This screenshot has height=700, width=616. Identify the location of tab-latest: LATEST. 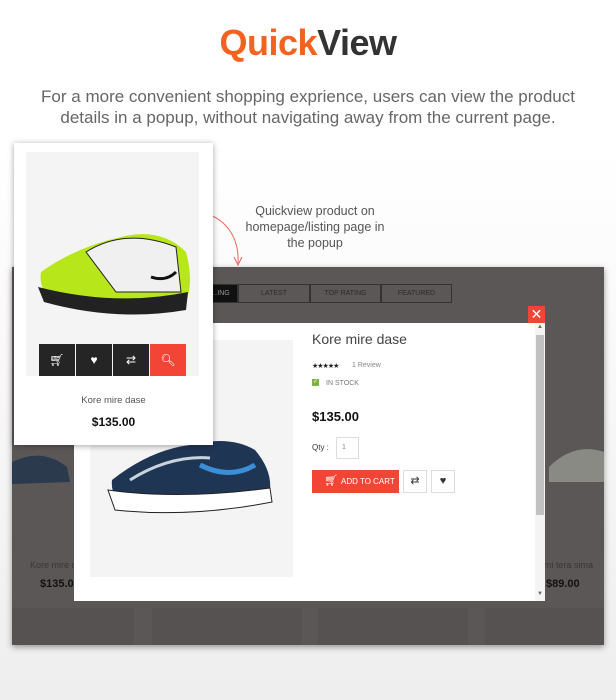
(274, 293).